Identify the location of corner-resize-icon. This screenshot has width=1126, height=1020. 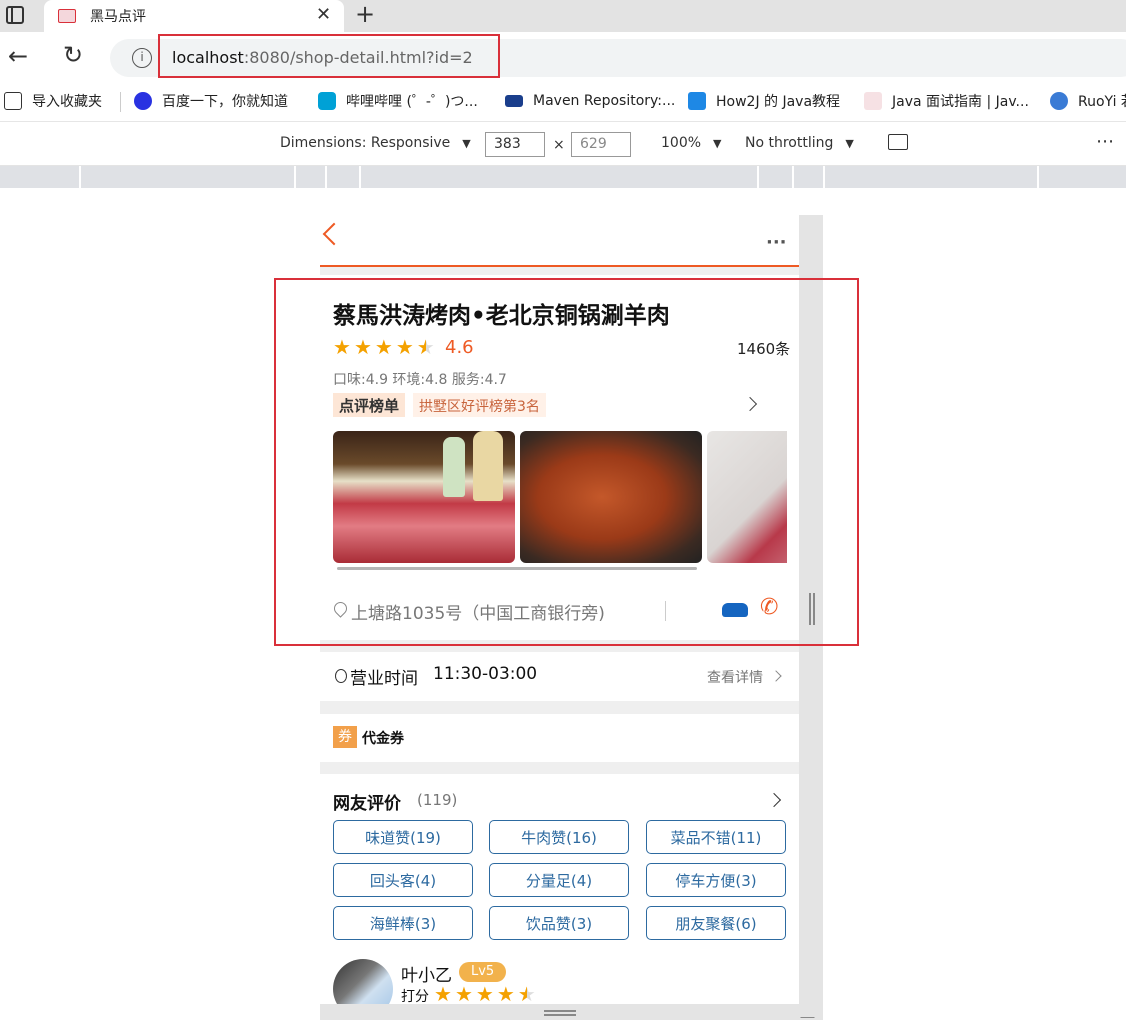
(813, 1012).